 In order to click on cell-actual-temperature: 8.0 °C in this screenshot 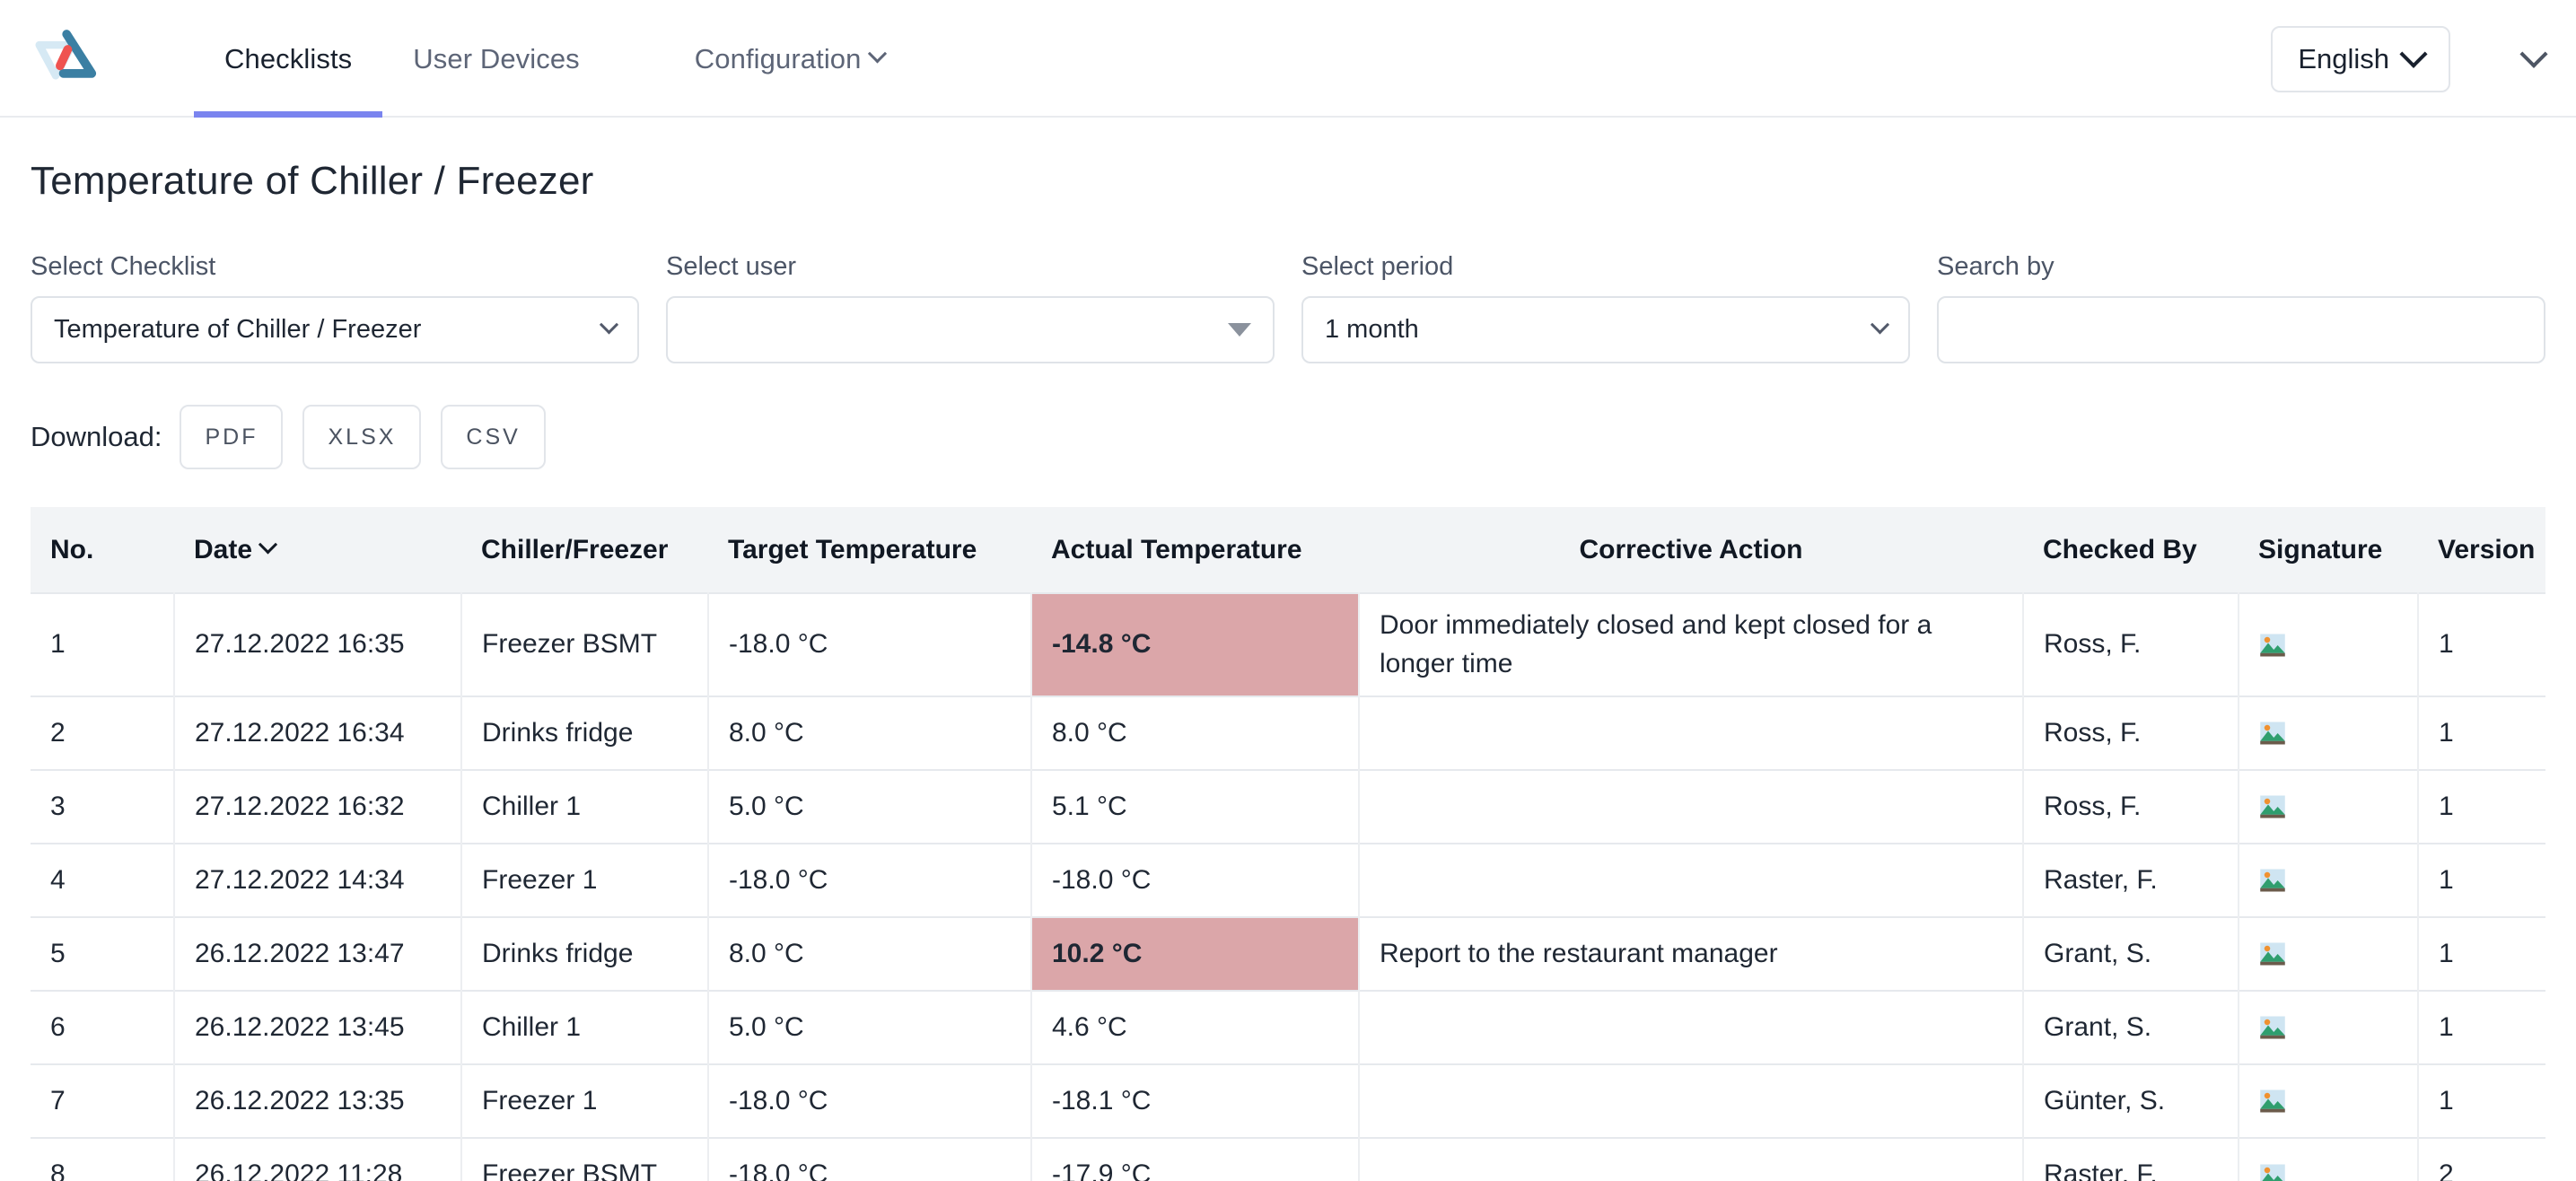, I will do `click(1195, 733)`.